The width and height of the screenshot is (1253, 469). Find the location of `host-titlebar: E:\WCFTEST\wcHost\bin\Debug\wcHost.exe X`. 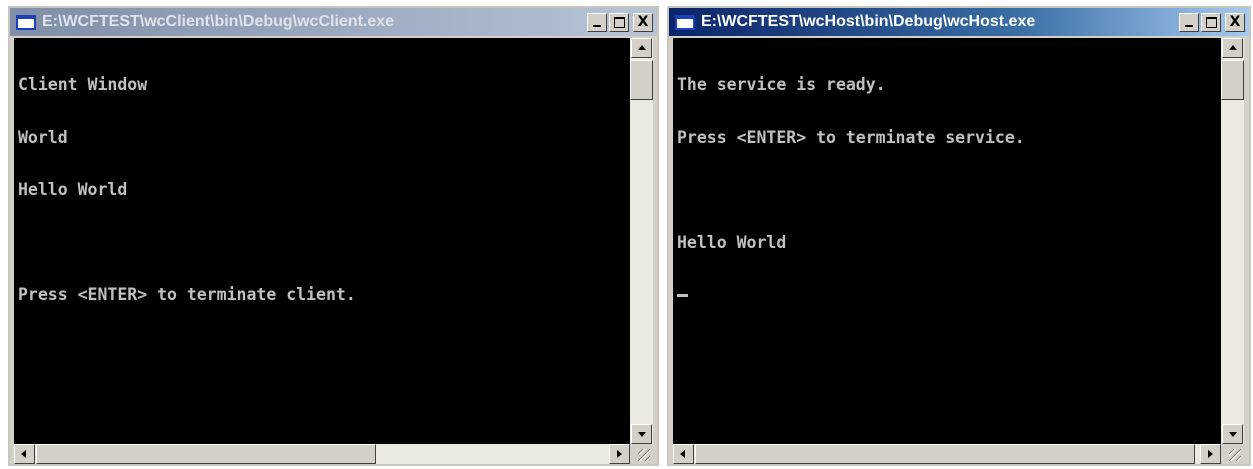

host-titlebar: E:\WCFTEST\wcHost\bin\Debug\wcHost.exe X is located at coordinates (959, 22).